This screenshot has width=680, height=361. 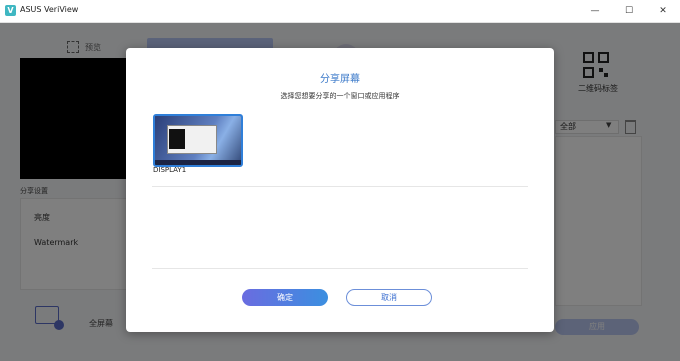 I want to click on minimize-button: —, so click(x=595, y=11).